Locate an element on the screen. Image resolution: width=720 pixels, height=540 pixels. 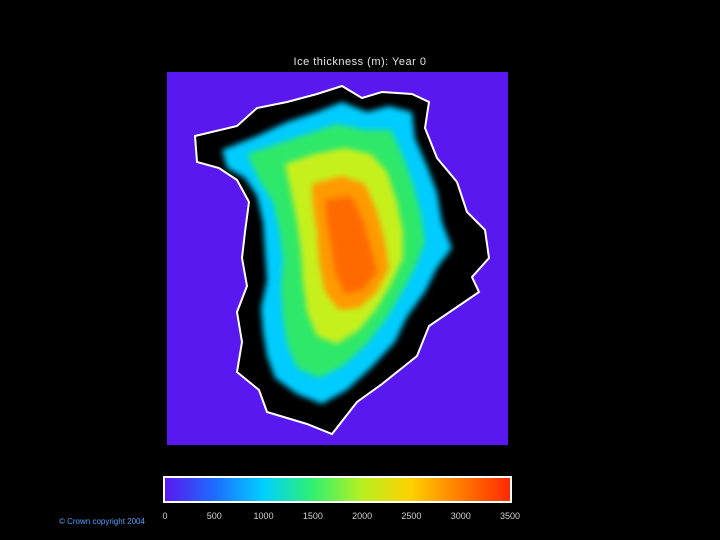
colorbar-tick-label: 3000 is located at coordinates (460, 516).